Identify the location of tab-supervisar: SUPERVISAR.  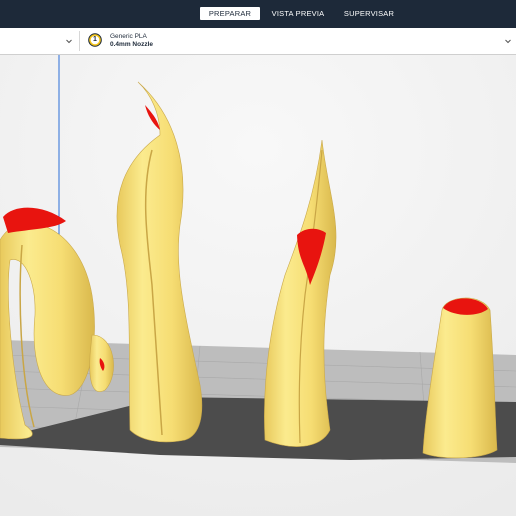
(369, 13).